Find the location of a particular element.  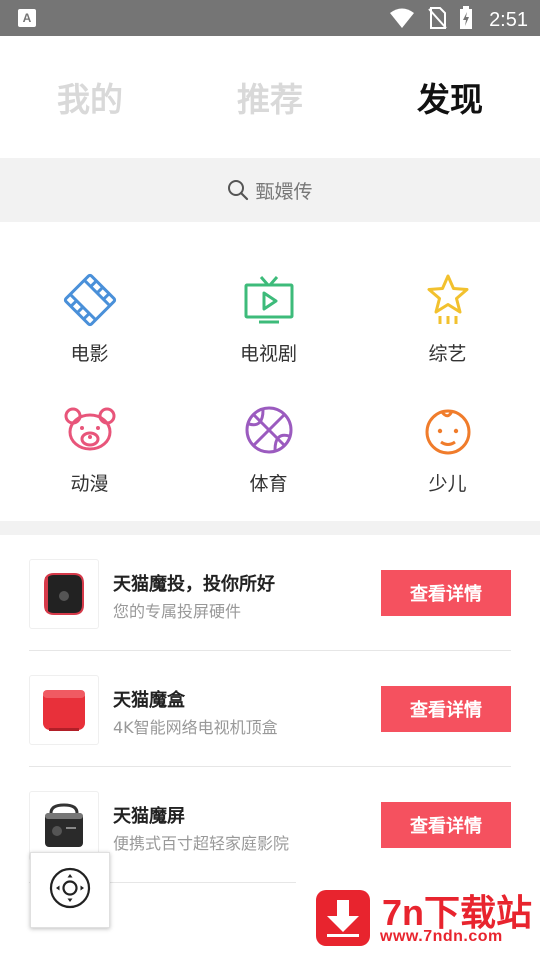

product-desc: 4K智能网络电视机顶盒 is located at coordinates (195, 727).